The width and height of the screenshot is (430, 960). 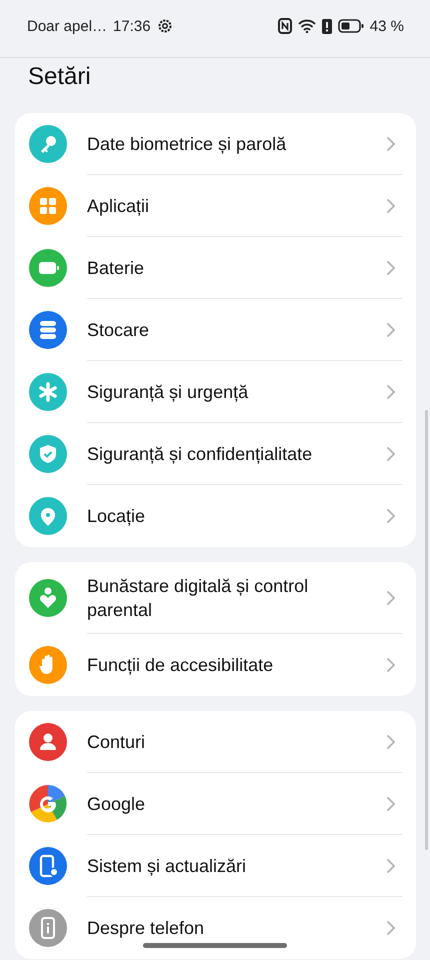 What do you see at coordinates (48, 598) in the screenshot?
I see `heart-person-icon` at bounding box center [48, 598].